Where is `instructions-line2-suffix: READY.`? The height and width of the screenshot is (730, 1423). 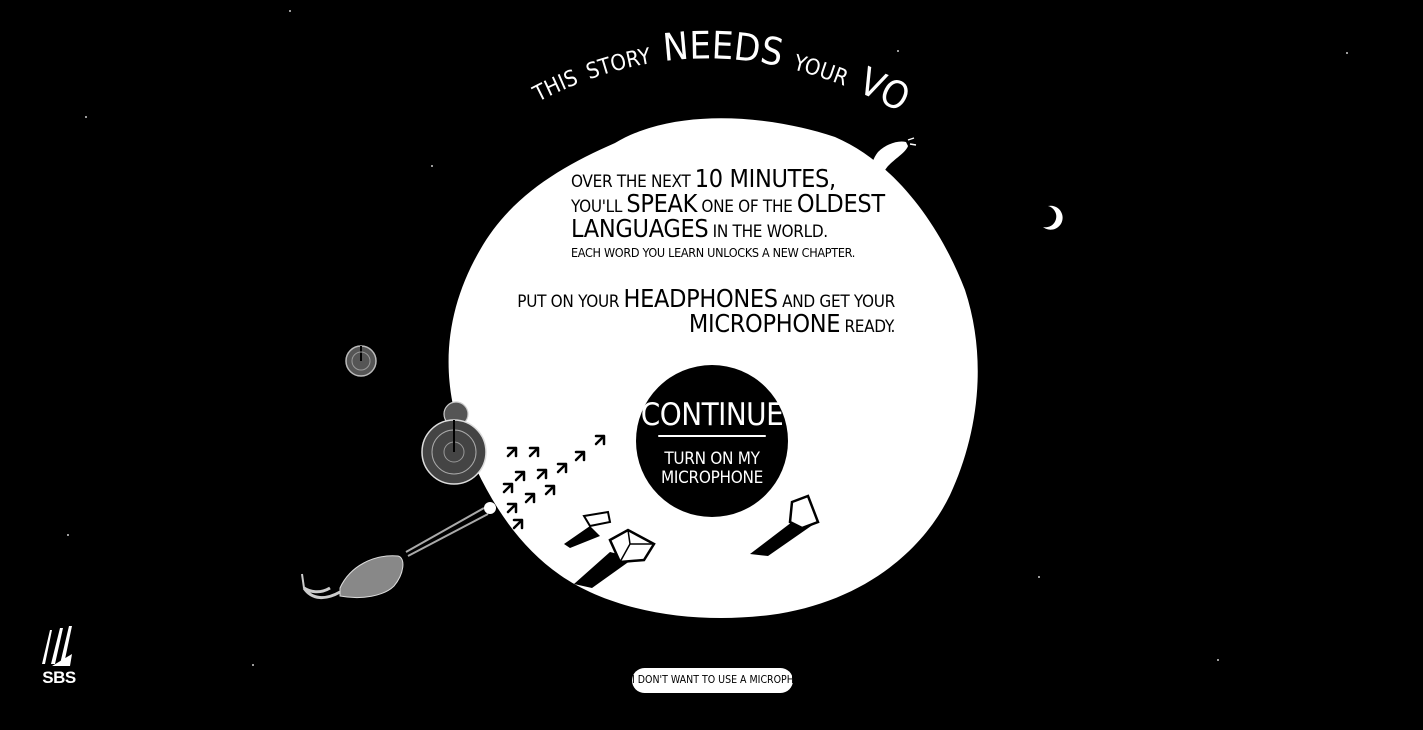 instructions-line2-suffix: READY. is located at coordinates (869, 327).